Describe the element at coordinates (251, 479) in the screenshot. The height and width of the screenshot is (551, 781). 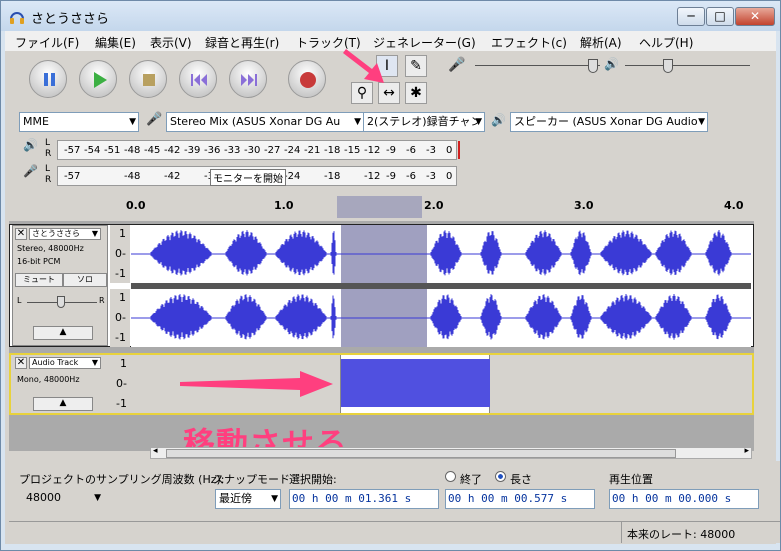
I see `snap-mode-label: スナップモード` at that location.